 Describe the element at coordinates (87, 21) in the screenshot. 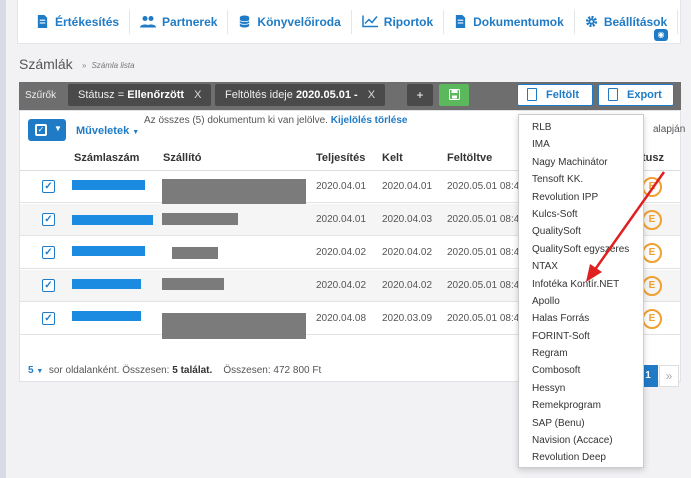

I see `nav-label: Értékesítés` at that location.